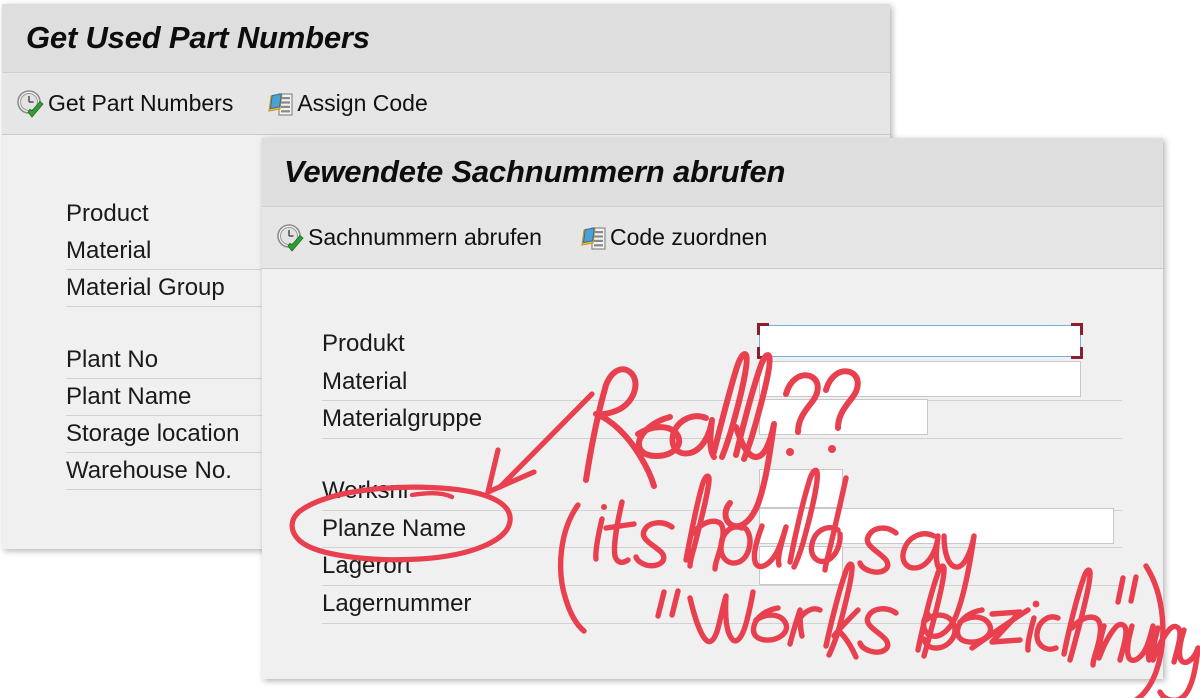 The width and height of the screenshot is (1200, 698). I want to click on field-label-product: Product, so click(107, 213).